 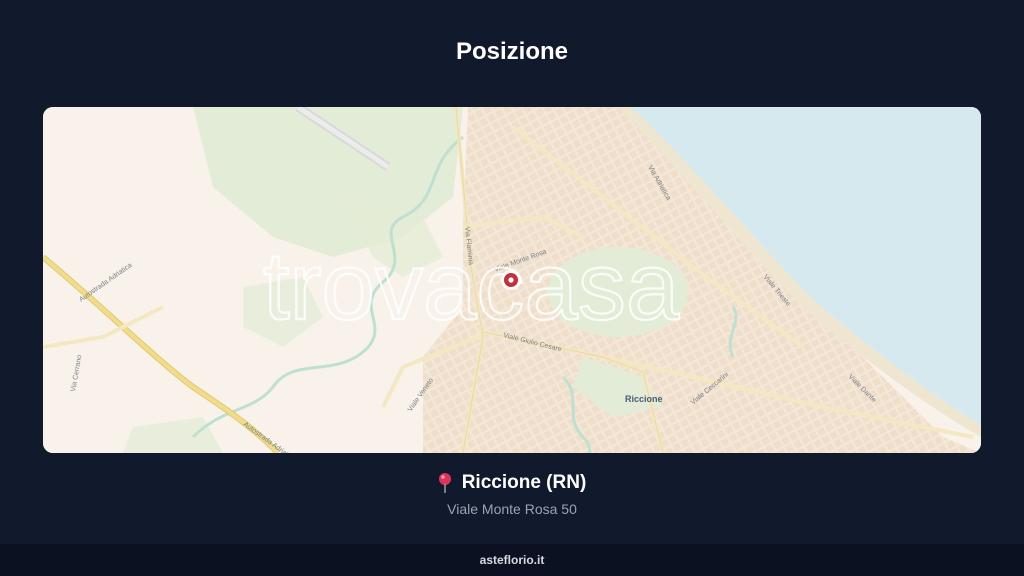 What do you see at coordinates (471, 286) in the screenshot?
I see `watermark-logo: trovacasa` at bounding box center [471, 286].